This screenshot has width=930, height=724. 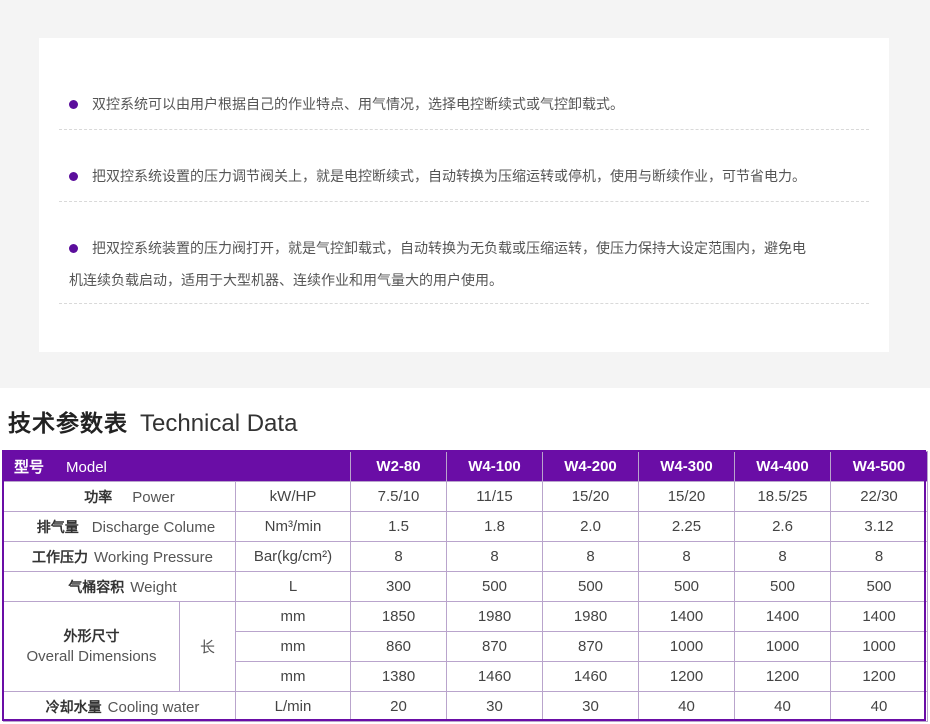 What do you see at coordinates (286, 280) in the screenshot?
I see `feature-text-line2: 机连续负载启动，适用于大型机器、连续作业和用气量大的用户使用。` at bounding box center [286, 280].